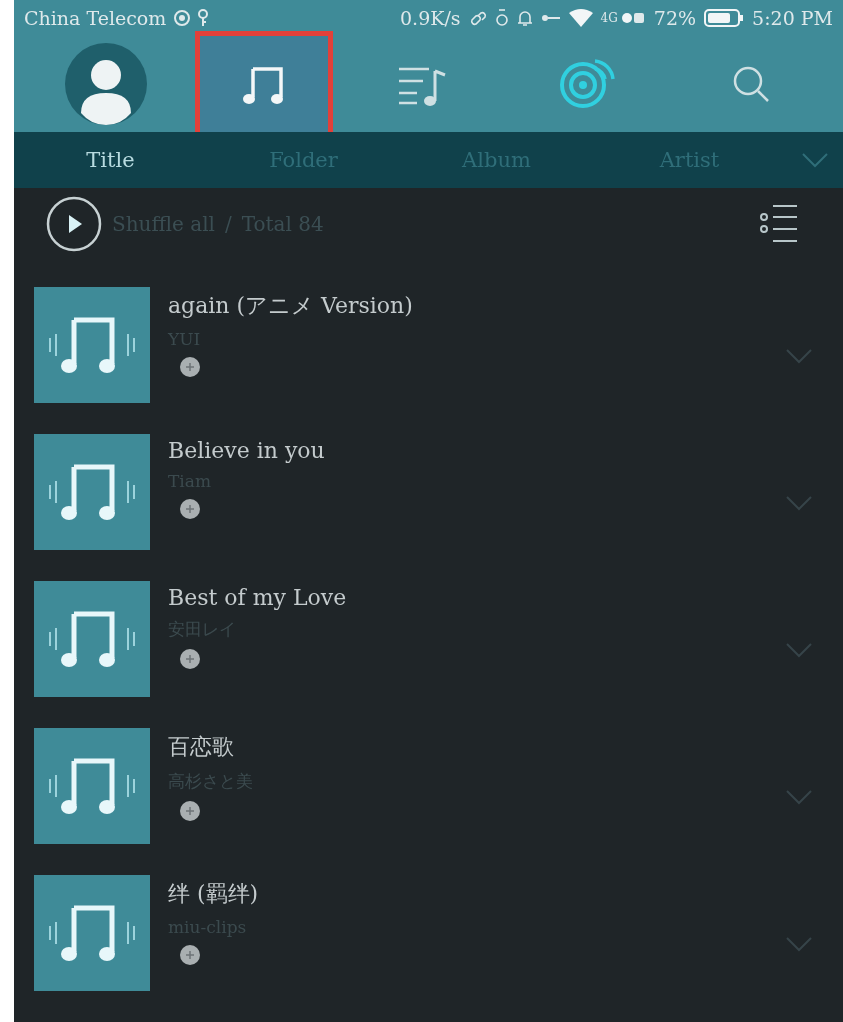  What do you see at coordinates (477, 18) in the screenshot?
I see `link-icon` at bounding box center [477, 18].